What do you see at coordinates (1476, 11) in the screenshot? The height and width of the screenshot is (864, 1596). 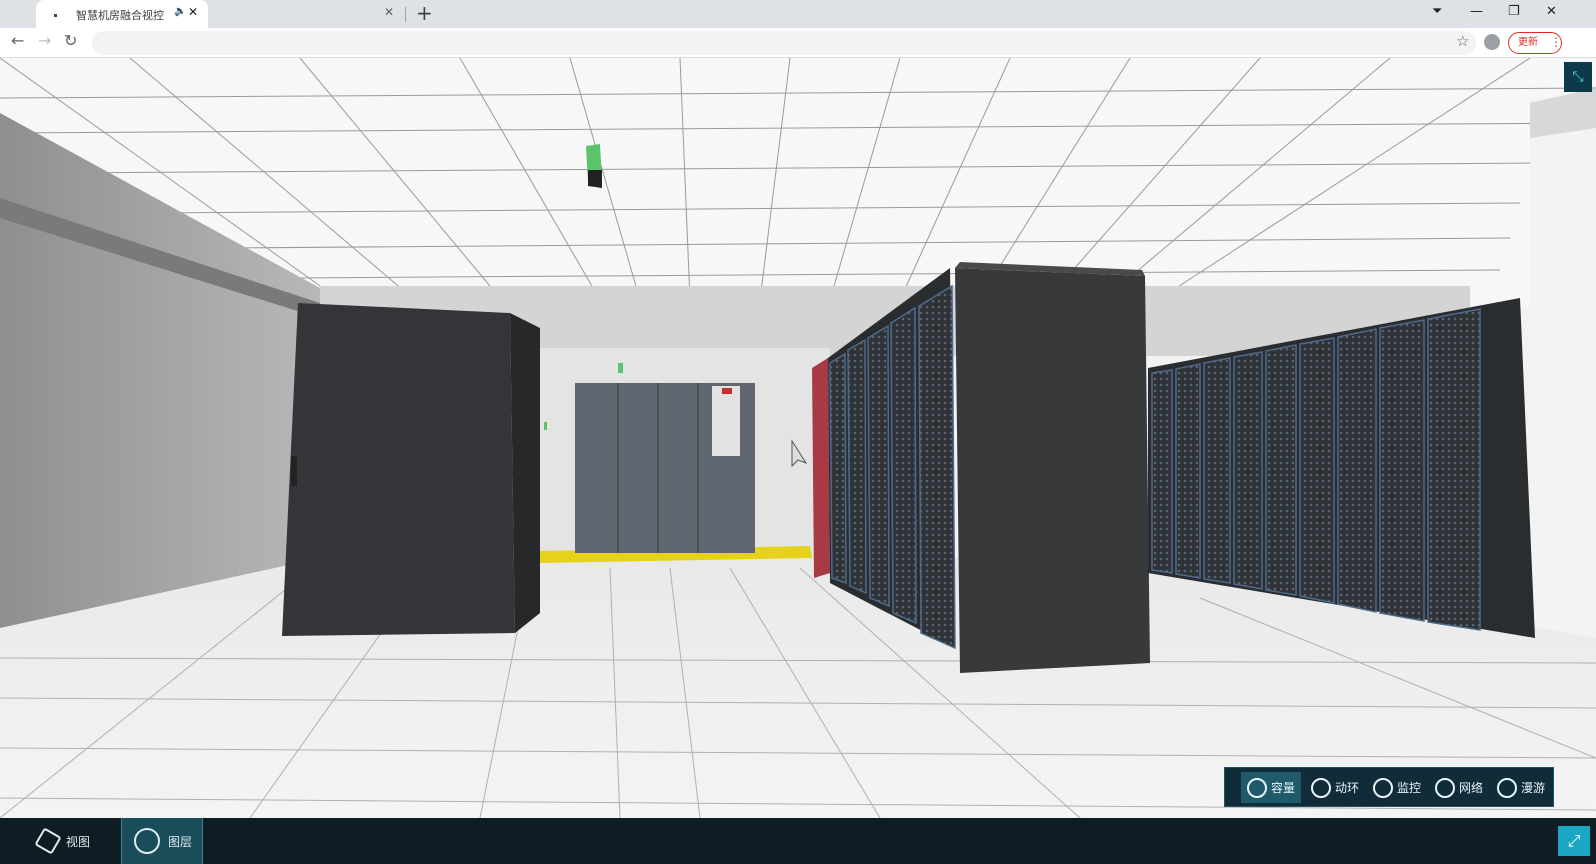 I see `minimize-icon: —` at bounding box center [1476, 11].